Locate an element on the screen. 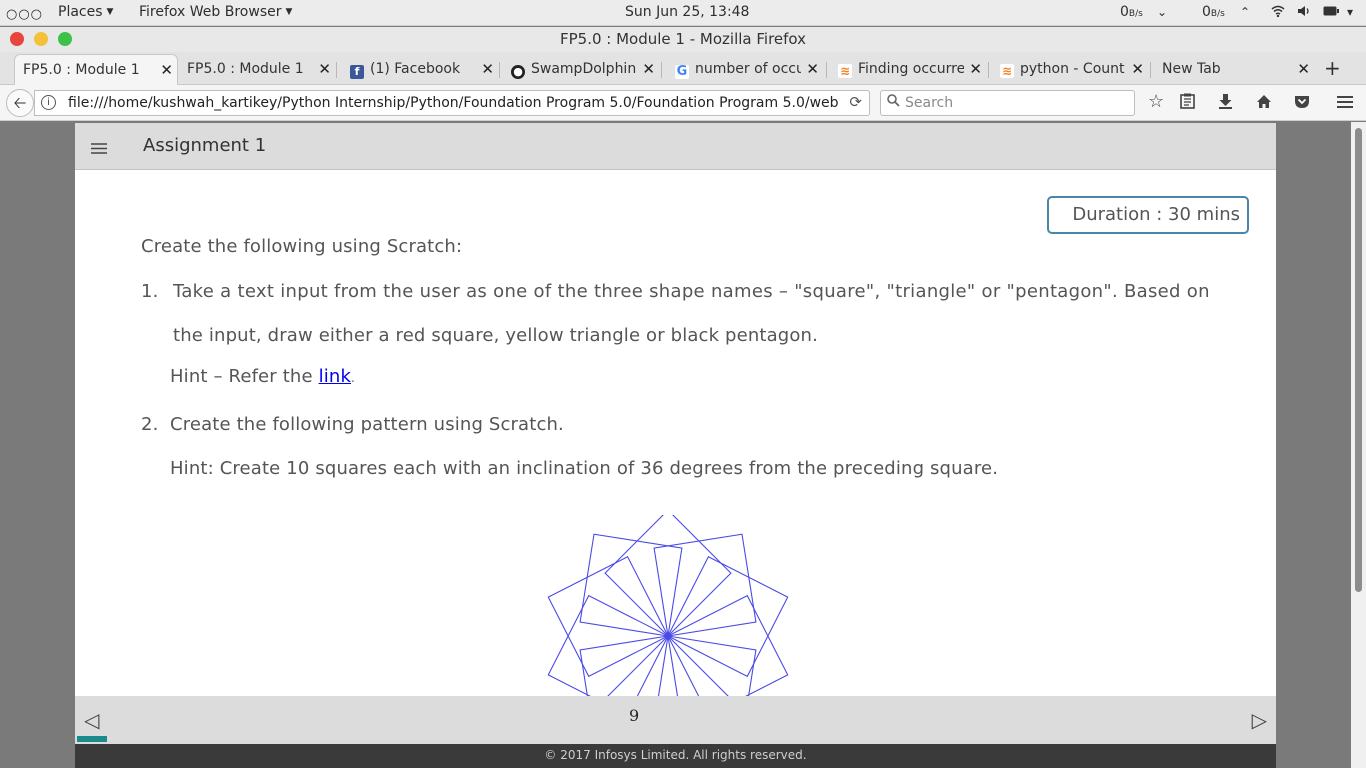  tab-github: ● SwampDolphin9 ✕ is located at coordinates (581, 69).